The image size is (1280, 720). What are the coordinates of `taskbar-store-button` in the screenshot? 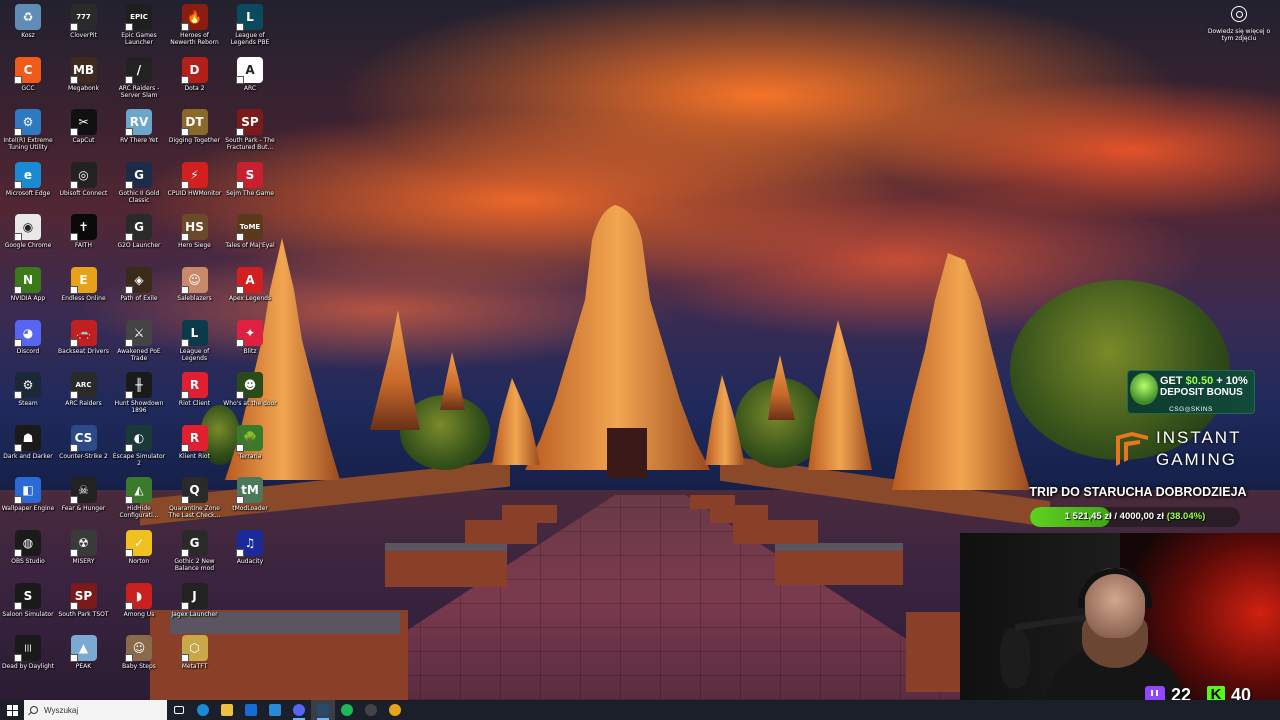 It's located at (275, 710).